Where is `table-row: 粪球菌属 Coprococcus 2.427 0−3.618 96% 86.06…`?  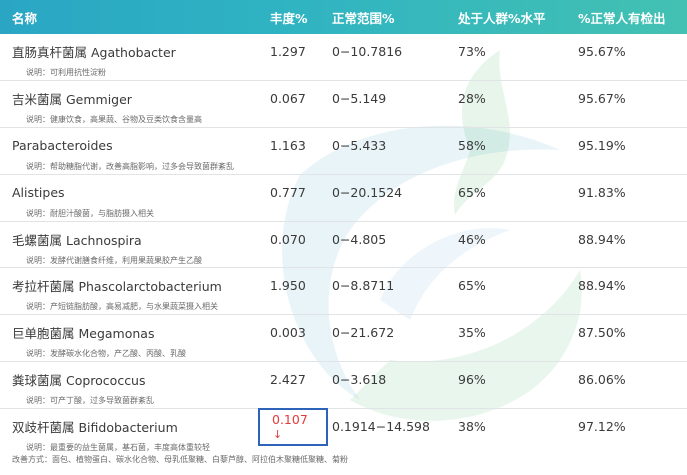
table-row: 粪球菌属 Coprococcus 2.427 0−3.618 96% 86.06… is located at coordinates (343, 386).